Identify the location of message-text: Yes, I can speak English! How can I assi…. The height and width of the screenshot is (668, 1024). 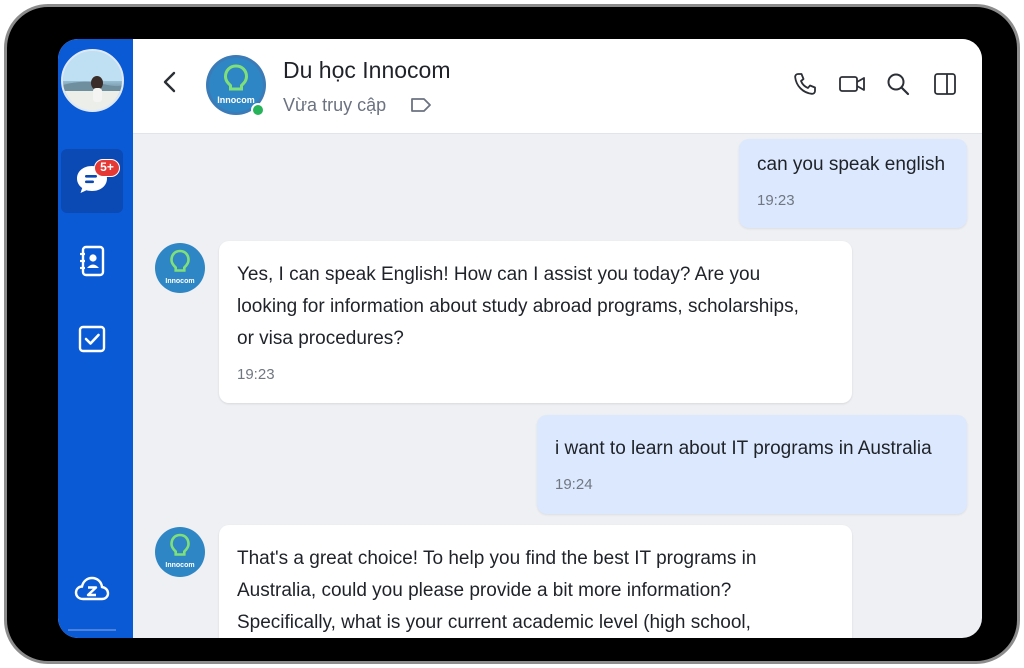
(518, 306).